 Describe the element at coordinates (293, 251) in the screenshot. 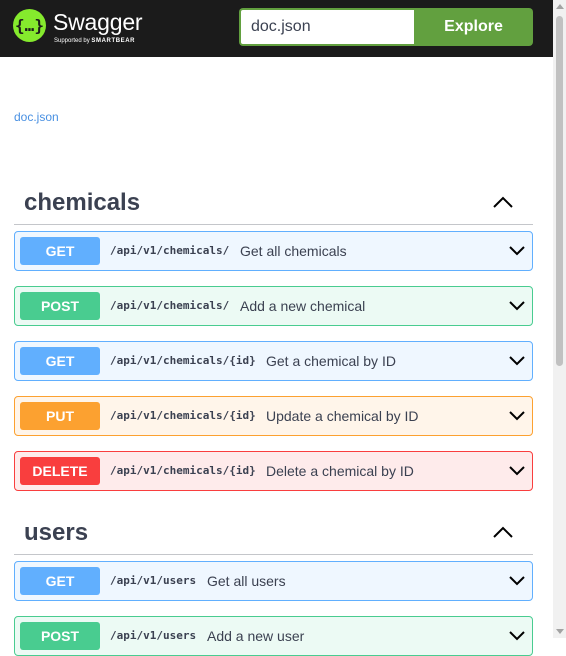

I see `operation-summary: Get all chemicals` at that location.